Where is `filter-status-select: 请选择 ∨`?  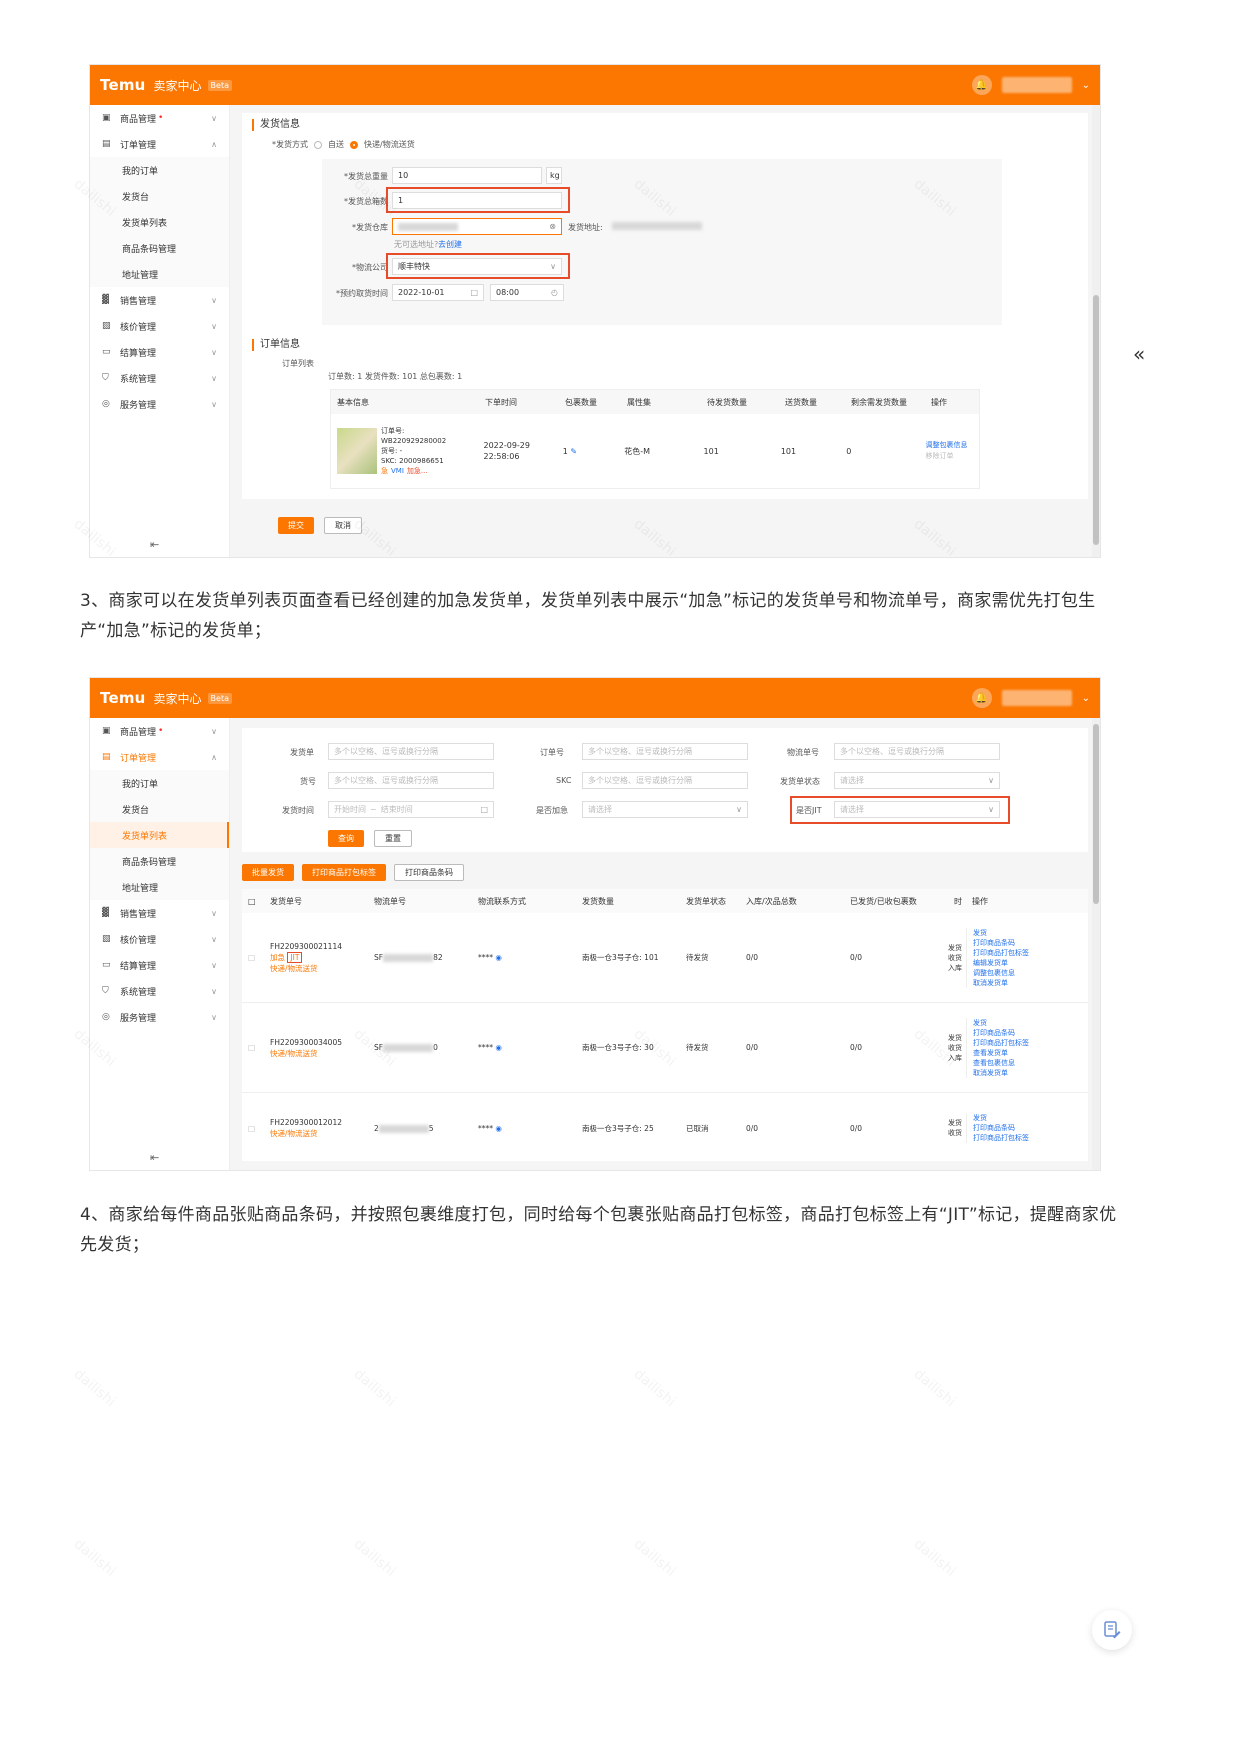 filter-status-select: 请选择 ∨ is located at coordinates (917, 780).